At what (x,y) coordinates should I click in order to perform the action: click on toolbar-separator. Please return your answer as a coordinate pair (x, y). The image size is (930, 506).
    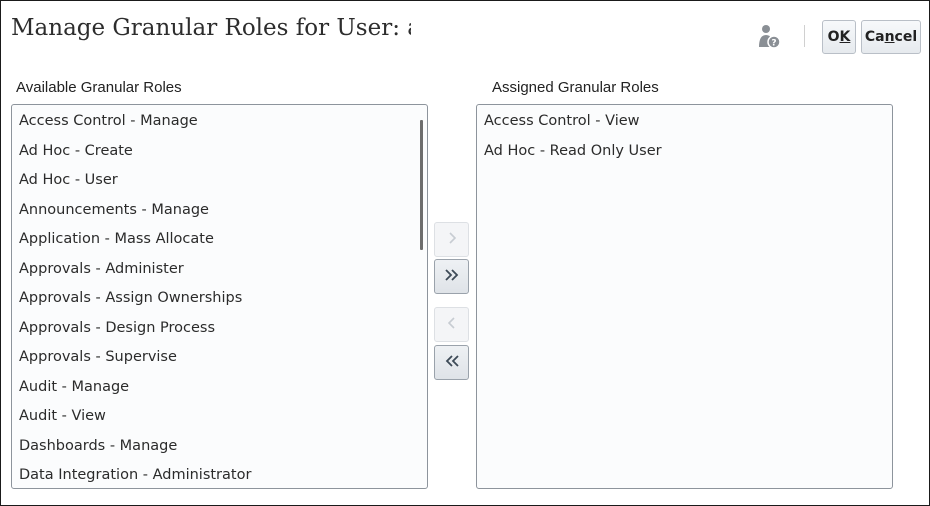
    Looking at the image, I should click on (804, 36).